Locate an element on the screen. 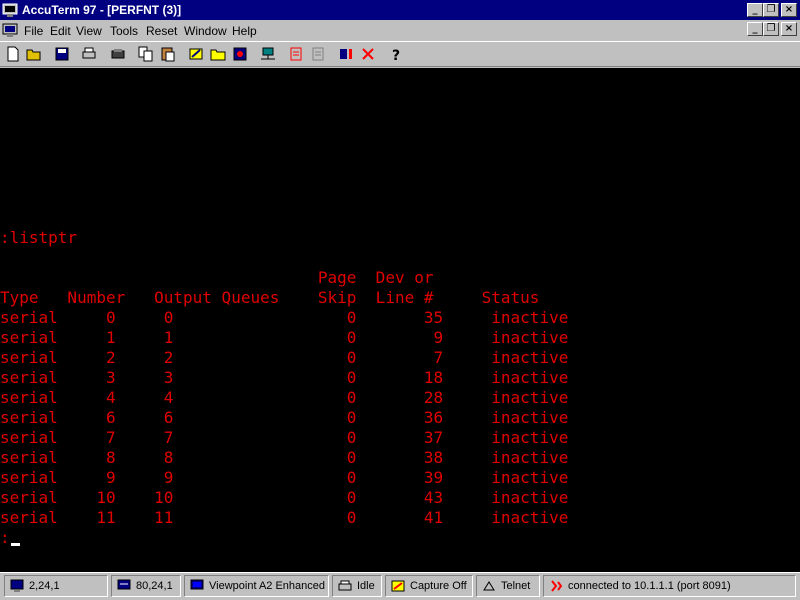 The image size is (800, 600). status-emulation: Viewpoint A2 Enhanced is located at coordinates (256, 586).